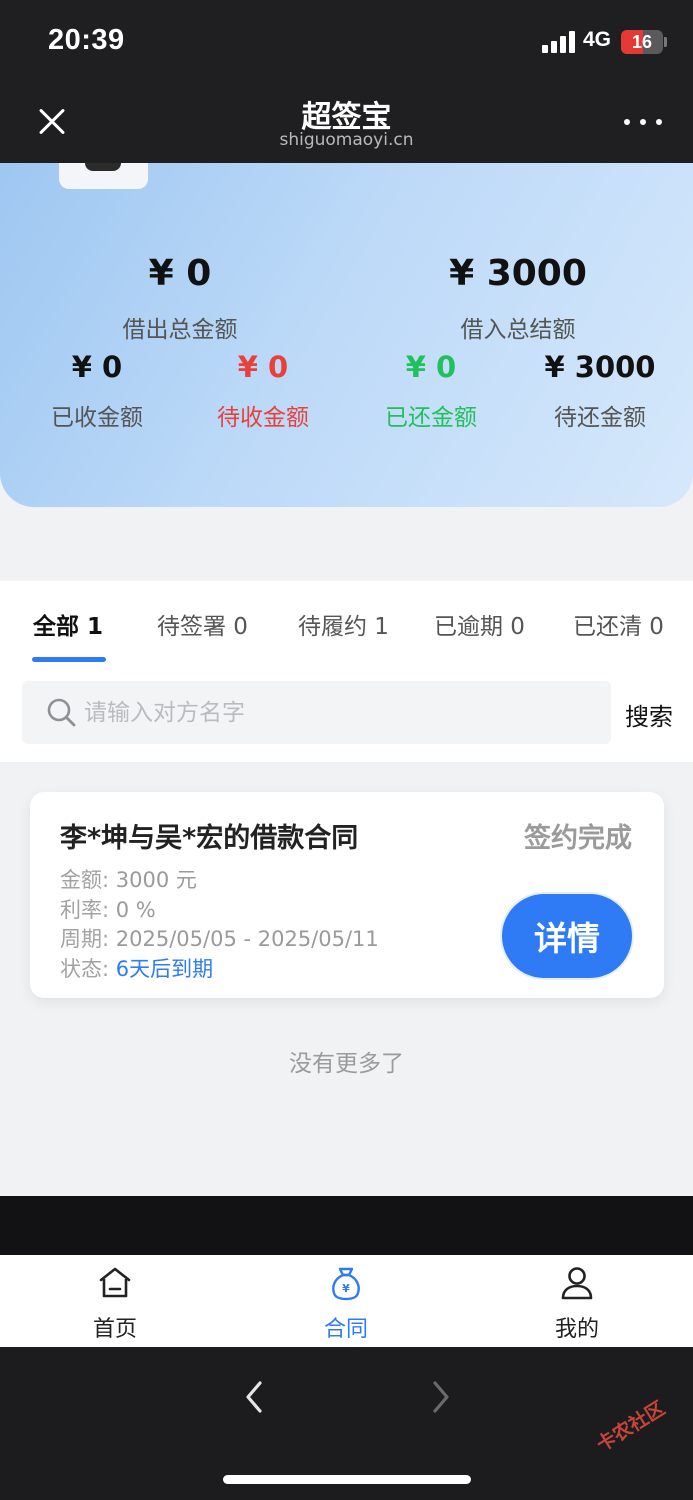 This screenshot has width=693, height=1500. Describe the element at coordinates (97, 367) in the screenshot. I see `received-amount: ¥ 0` at that location.